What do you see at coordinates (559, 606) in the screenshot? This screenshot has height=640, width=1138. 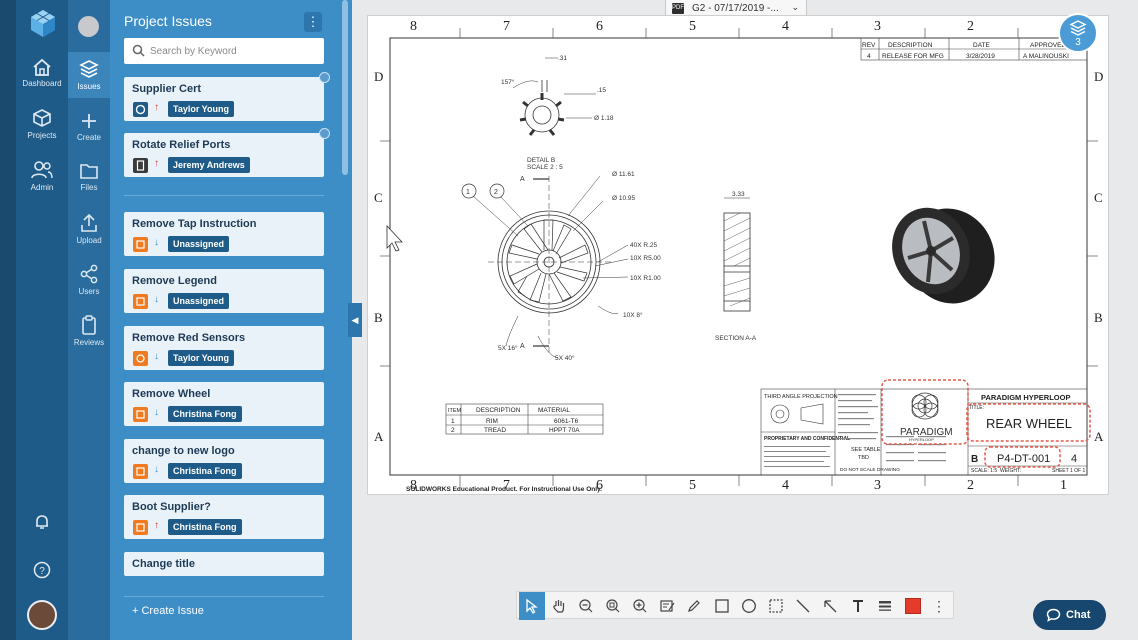 I see `pan-tool` at bounding box center [559, 606].